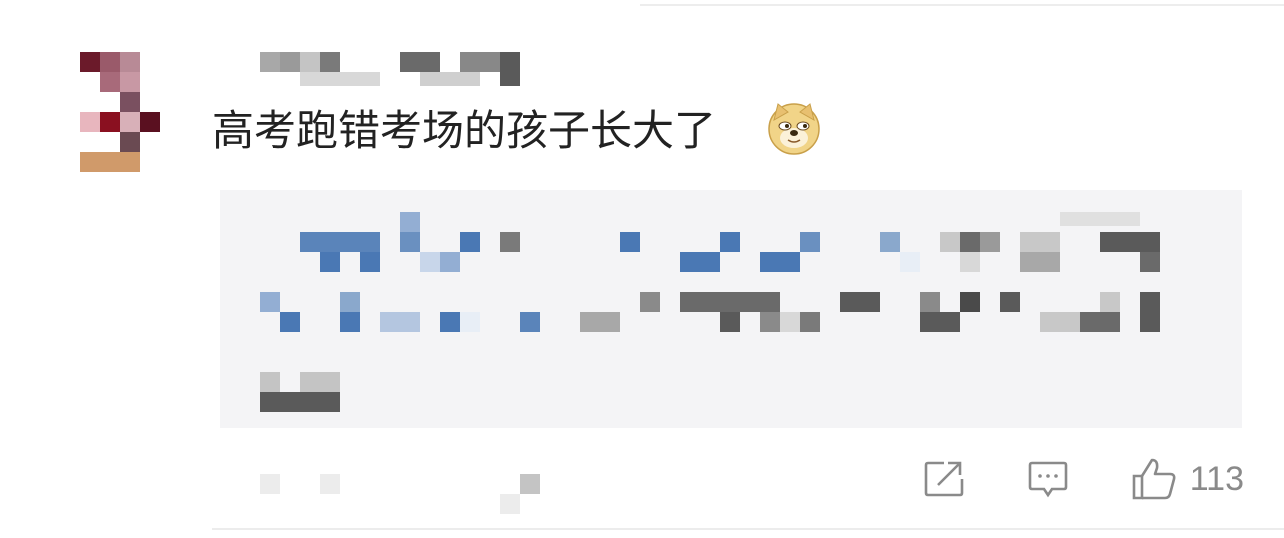 Image resolution: width=1284 pixels, height=538 pixels. I want to click on top-divider, so click(962, 5).